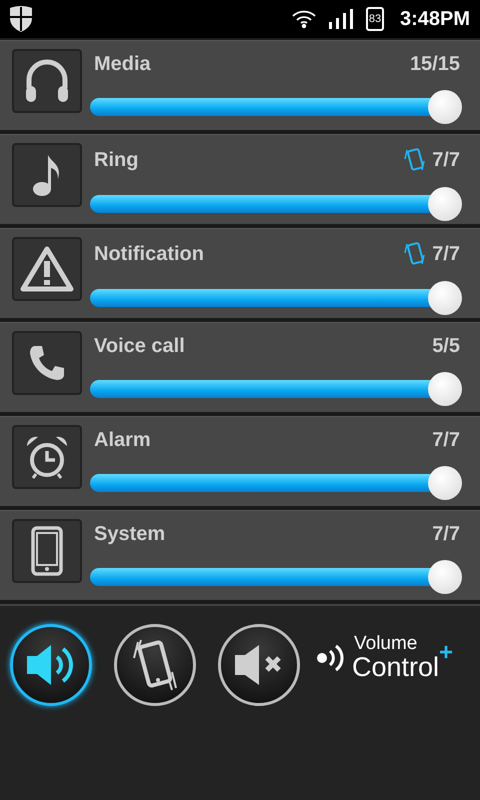 This screenshot has width=480, height=800. What do you see at coordinates (446, 346) in the screenshot?
I see `volume-reading: 5/5` at bounding box center [446, 346].